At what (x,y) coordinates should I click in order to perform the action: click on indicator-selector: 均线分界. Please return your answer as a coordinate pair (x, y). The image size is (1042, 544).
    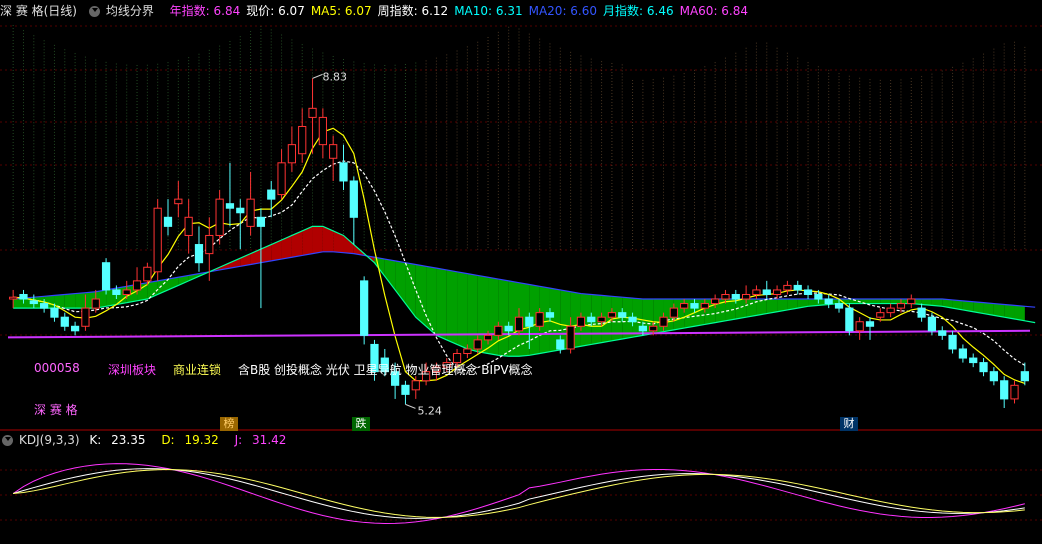
    Looking at the image, I should click on (123, 11).